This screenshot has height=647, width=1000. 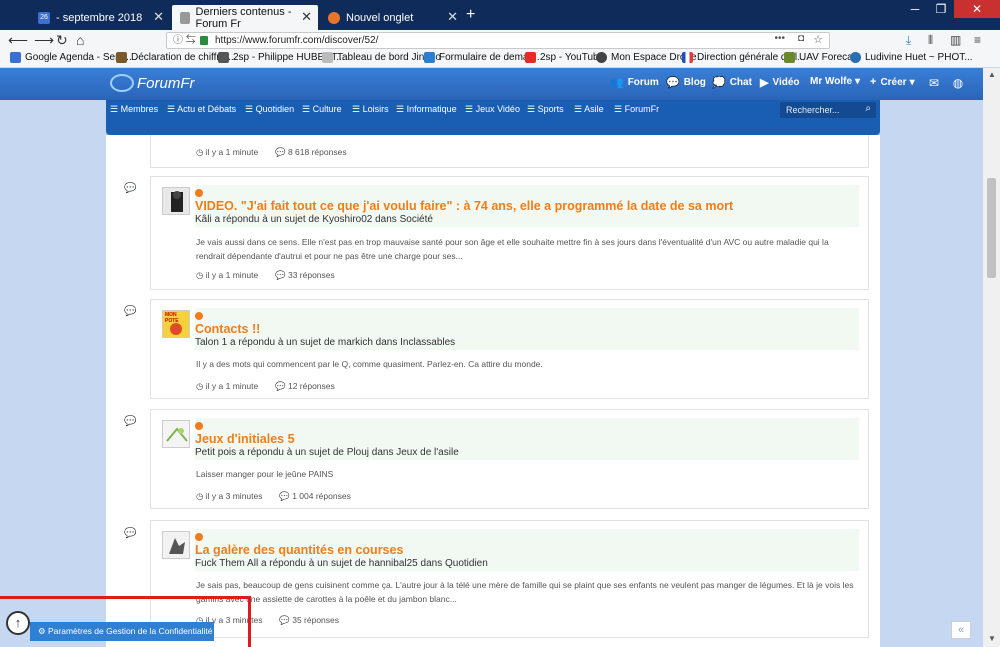 What do you see at coordinates (687, 57) in the screenshot?
I see `flag-icon` at bounding box center [687, 57].